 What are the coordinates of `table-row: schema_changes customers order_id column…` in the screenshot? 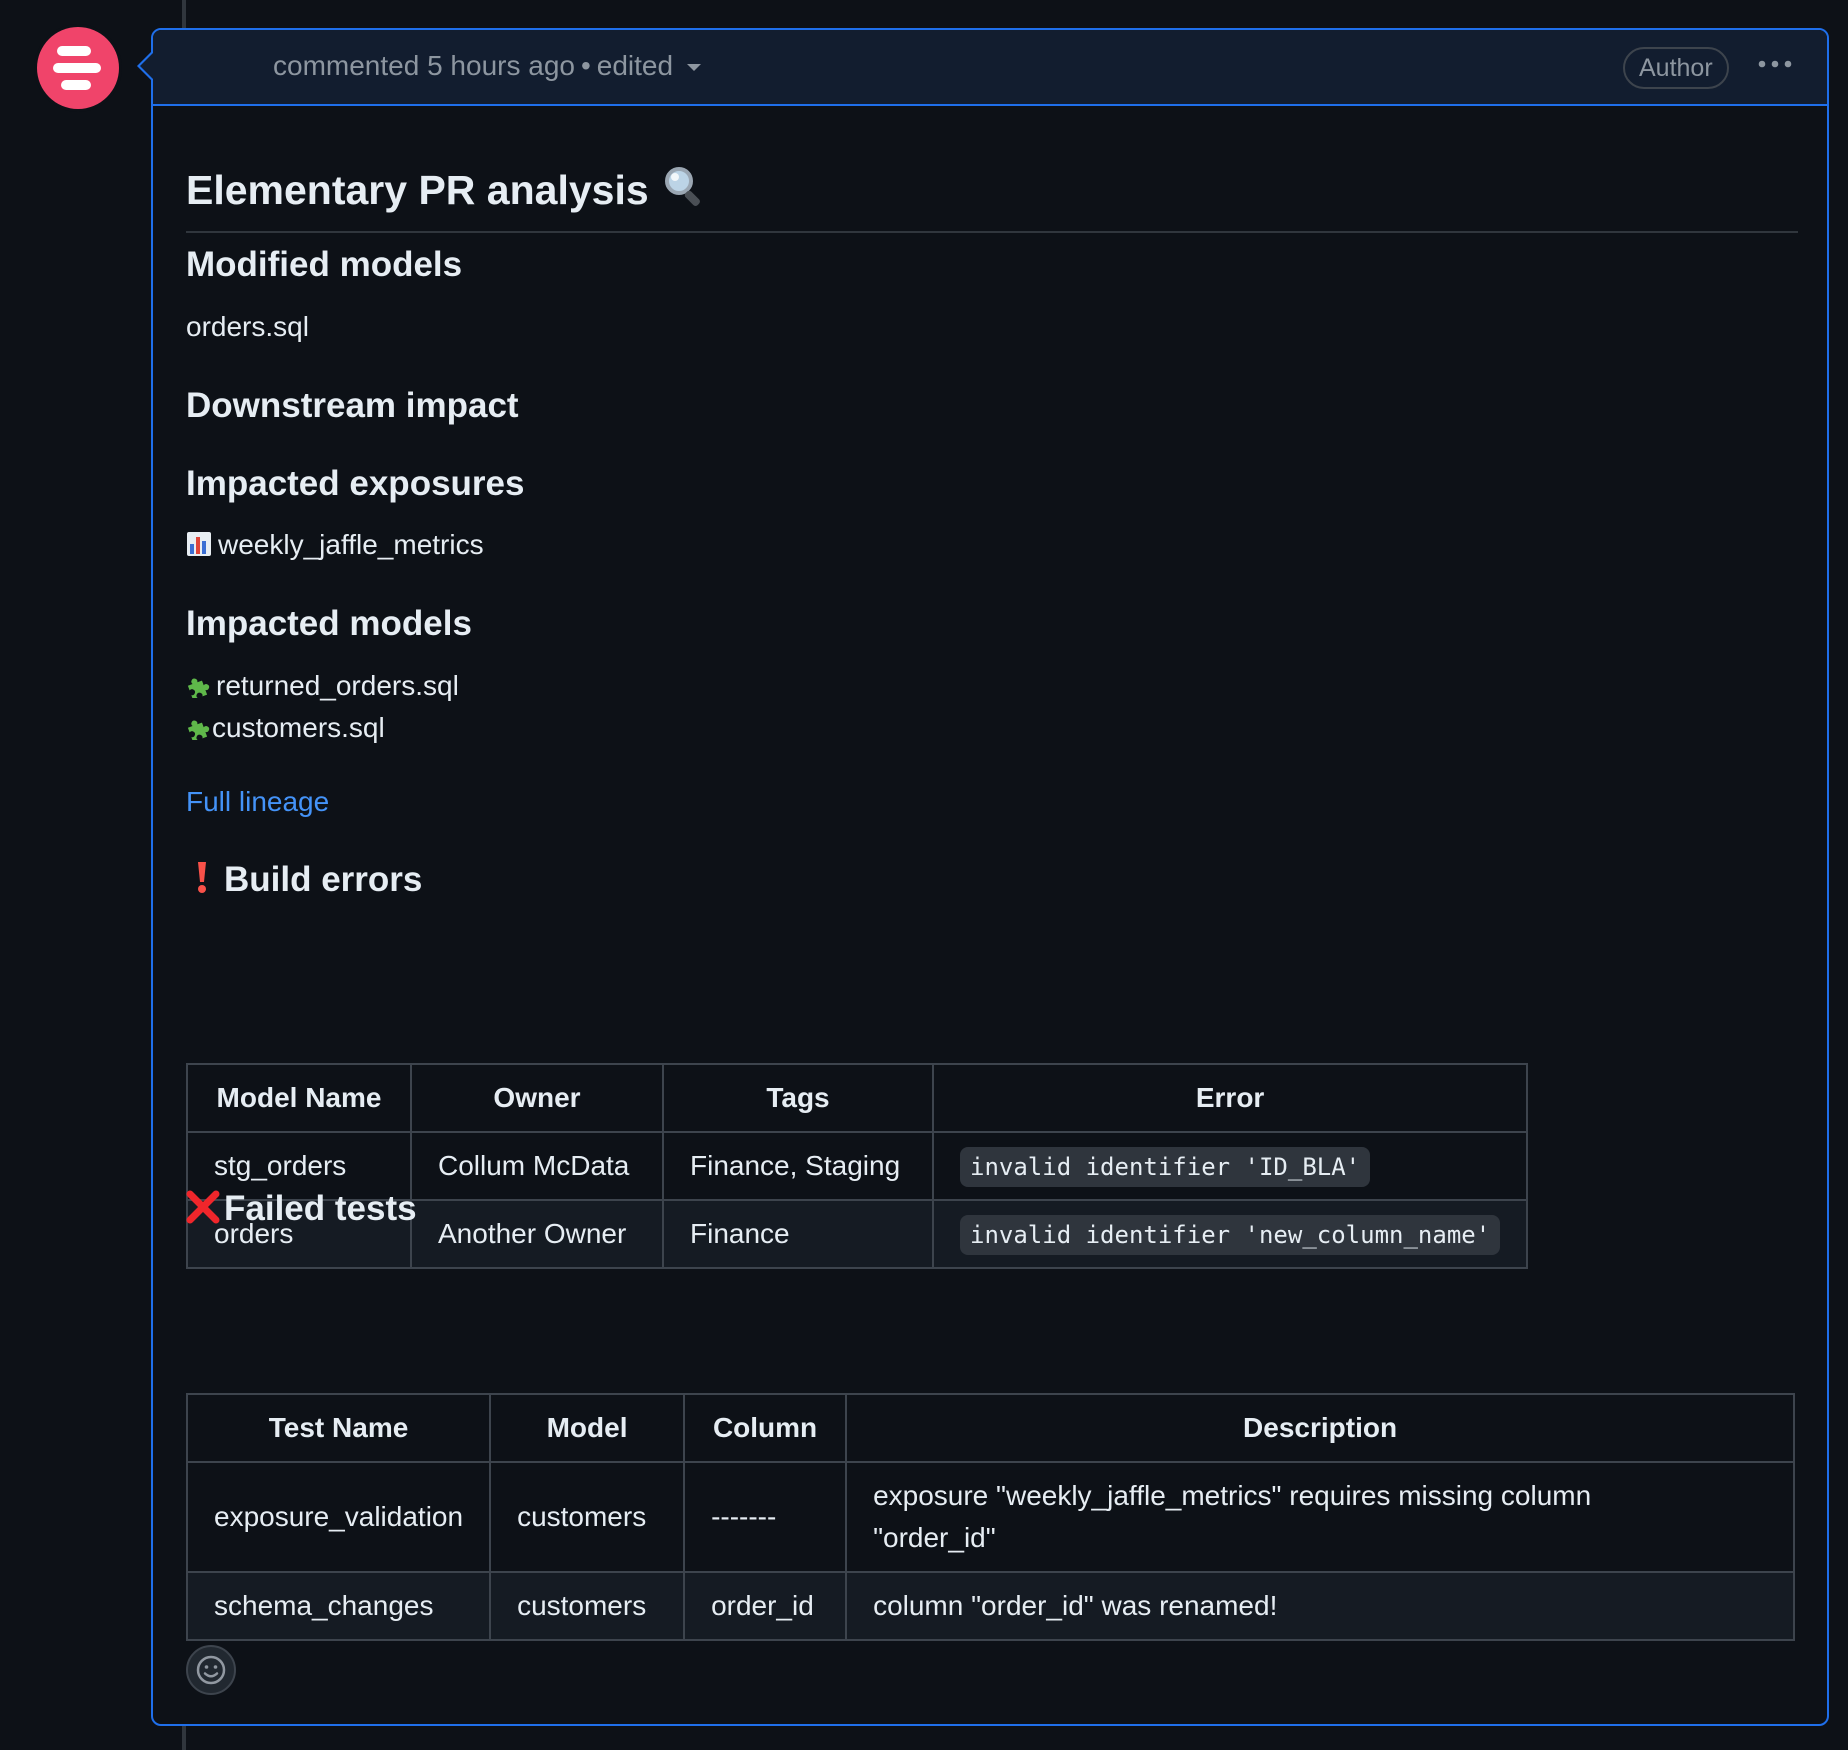 It's located at (990, 1606).